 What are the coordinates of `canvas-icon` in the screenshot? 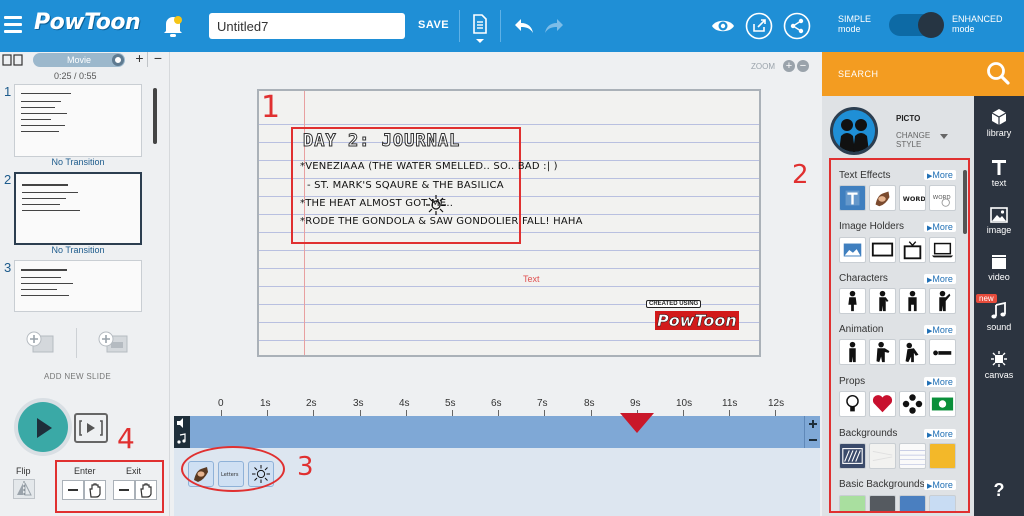 It's located at (999, 359).